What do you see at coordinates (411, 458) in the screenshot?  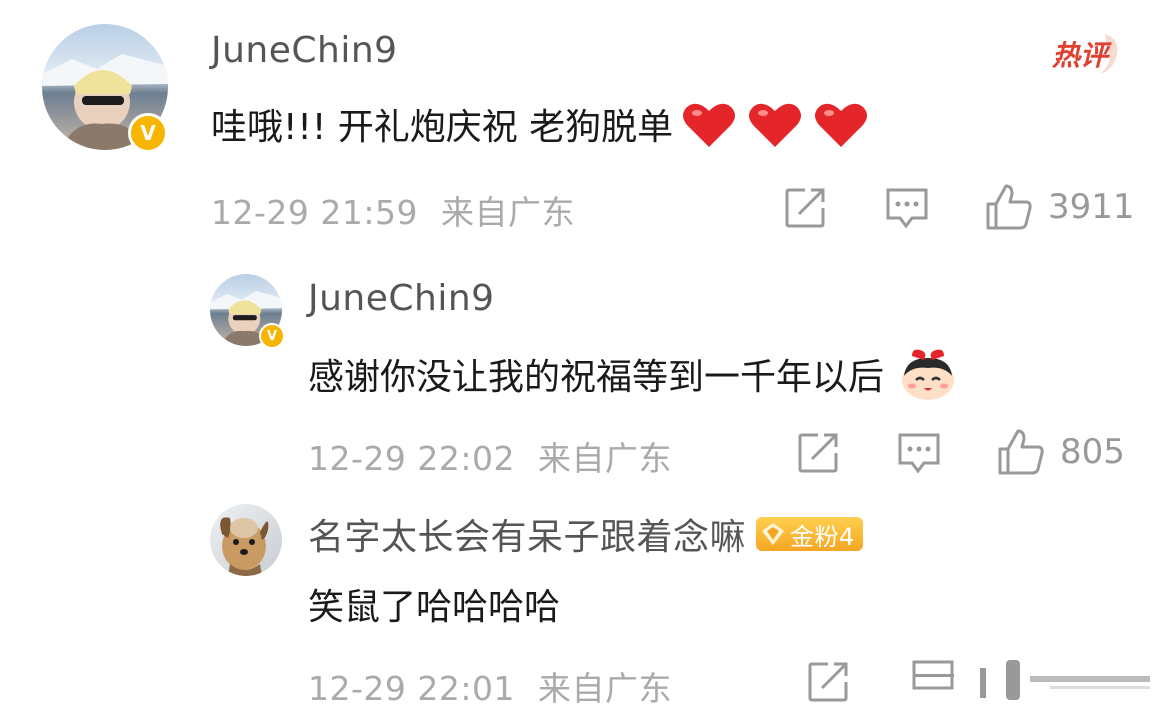 I see `reply-time: 12-29 22:02` at bounding box center [411, 458].